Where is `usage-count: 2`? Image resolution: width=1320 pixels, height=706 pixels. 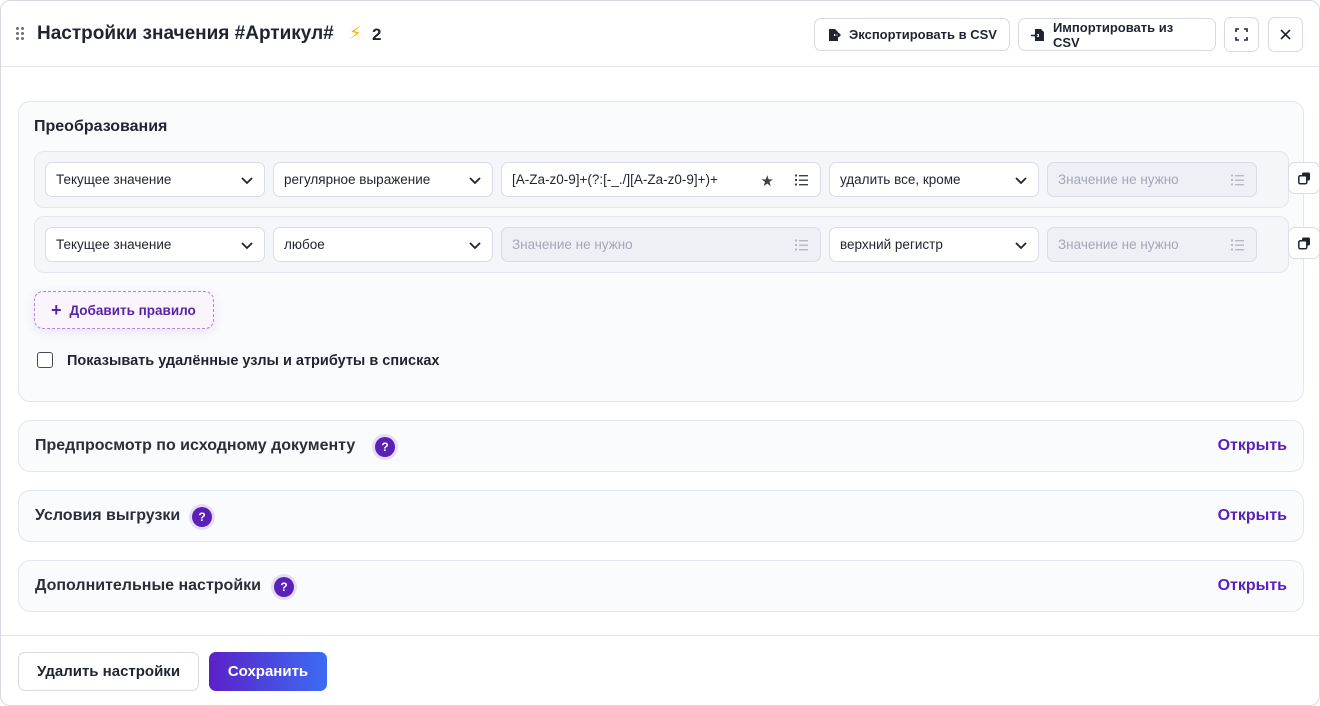 usage-count: 2 is located at coordinates (377, 34).